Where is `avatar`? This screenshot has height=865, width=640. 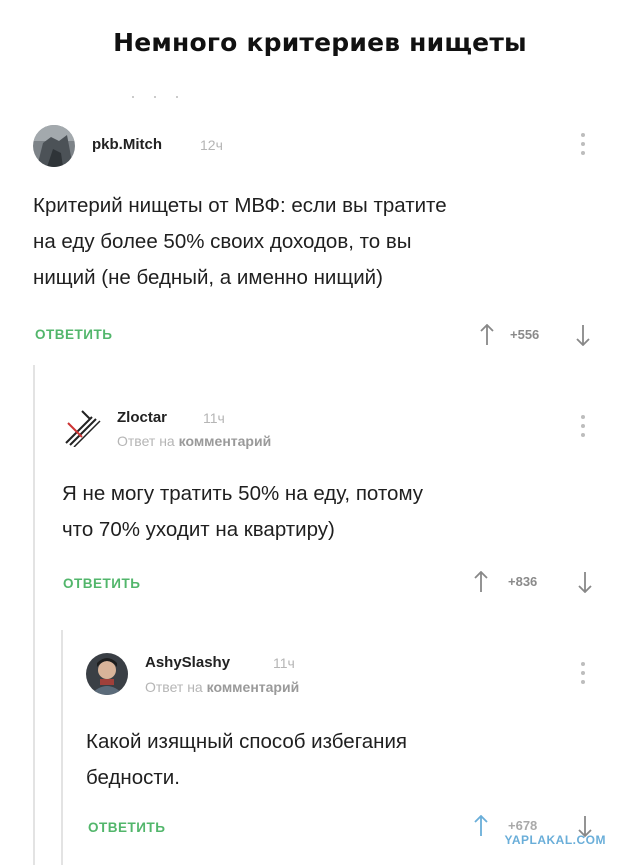
avatar is located at coordinates (107, 674).